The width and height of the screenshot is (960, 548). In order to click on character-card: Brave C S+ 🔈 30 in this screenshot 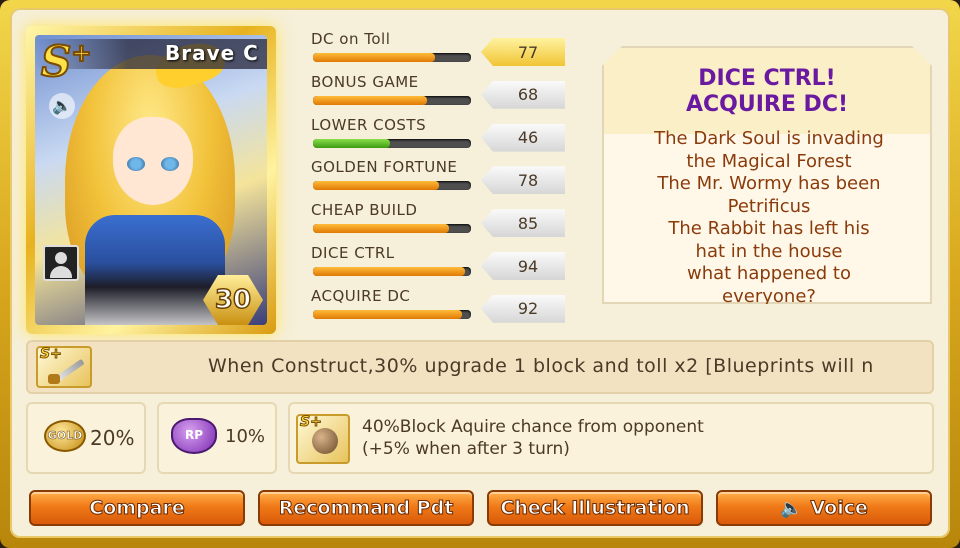, I will do `click(151, 180)`.